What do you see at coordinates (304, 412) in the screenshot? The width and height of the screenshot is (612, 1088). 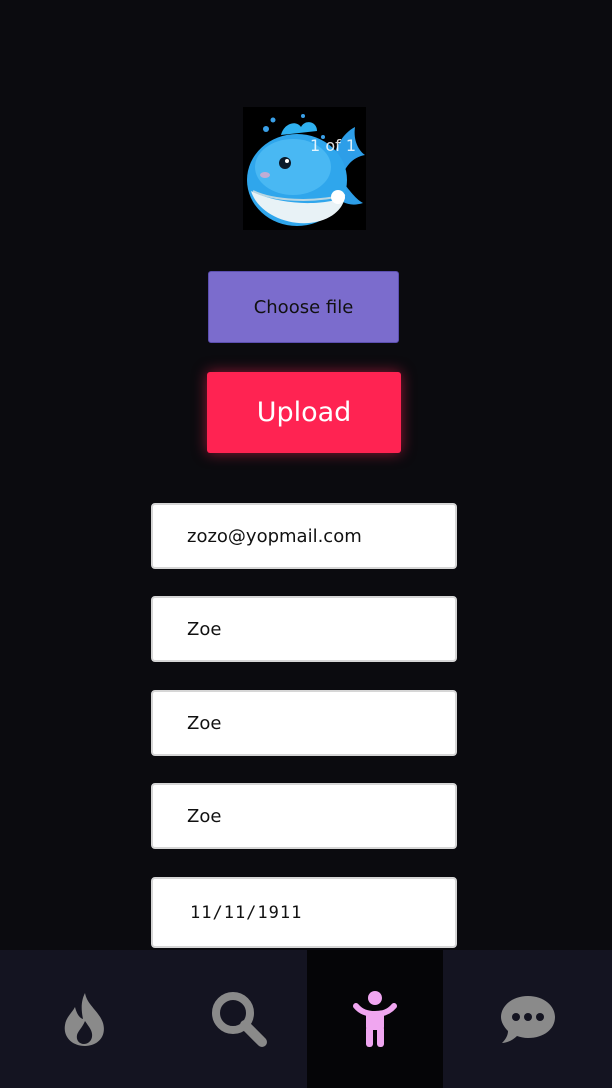 I see `upload-button: Upload` at bounding box center [304, 412].